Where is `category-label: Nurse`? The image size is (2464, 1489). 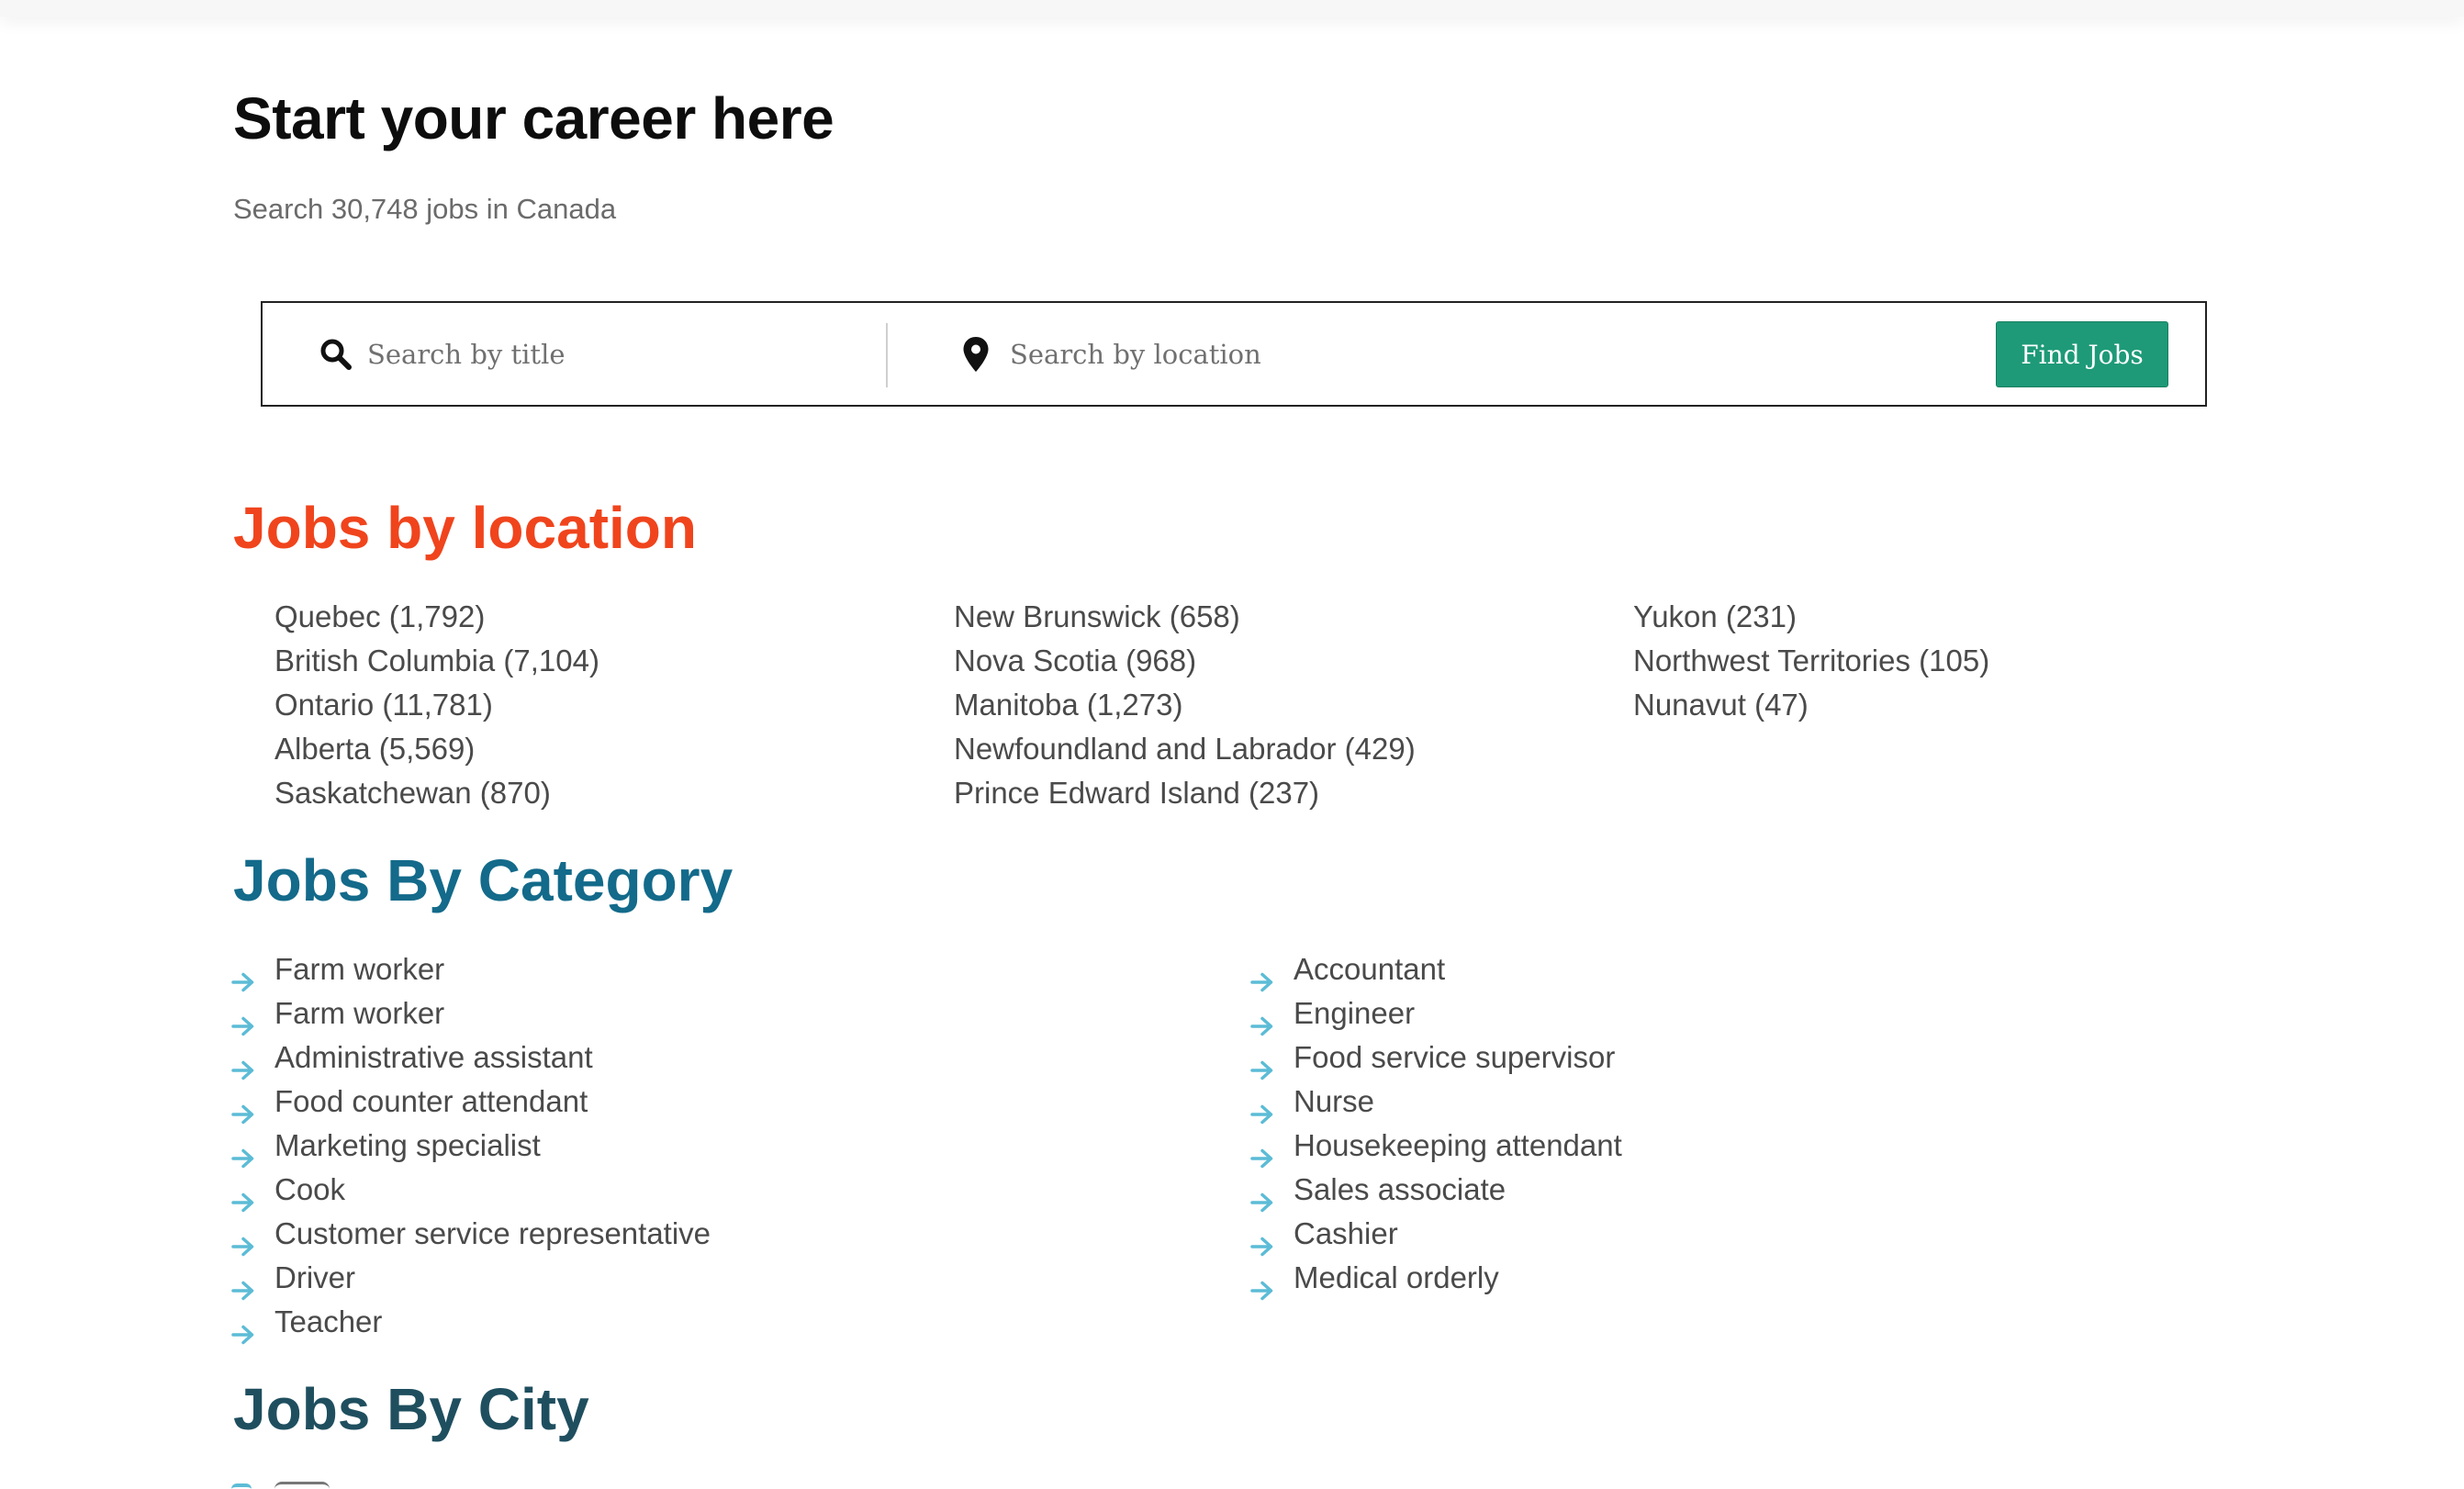
category-label: Nurse is located at coordinates (1334, 1101).